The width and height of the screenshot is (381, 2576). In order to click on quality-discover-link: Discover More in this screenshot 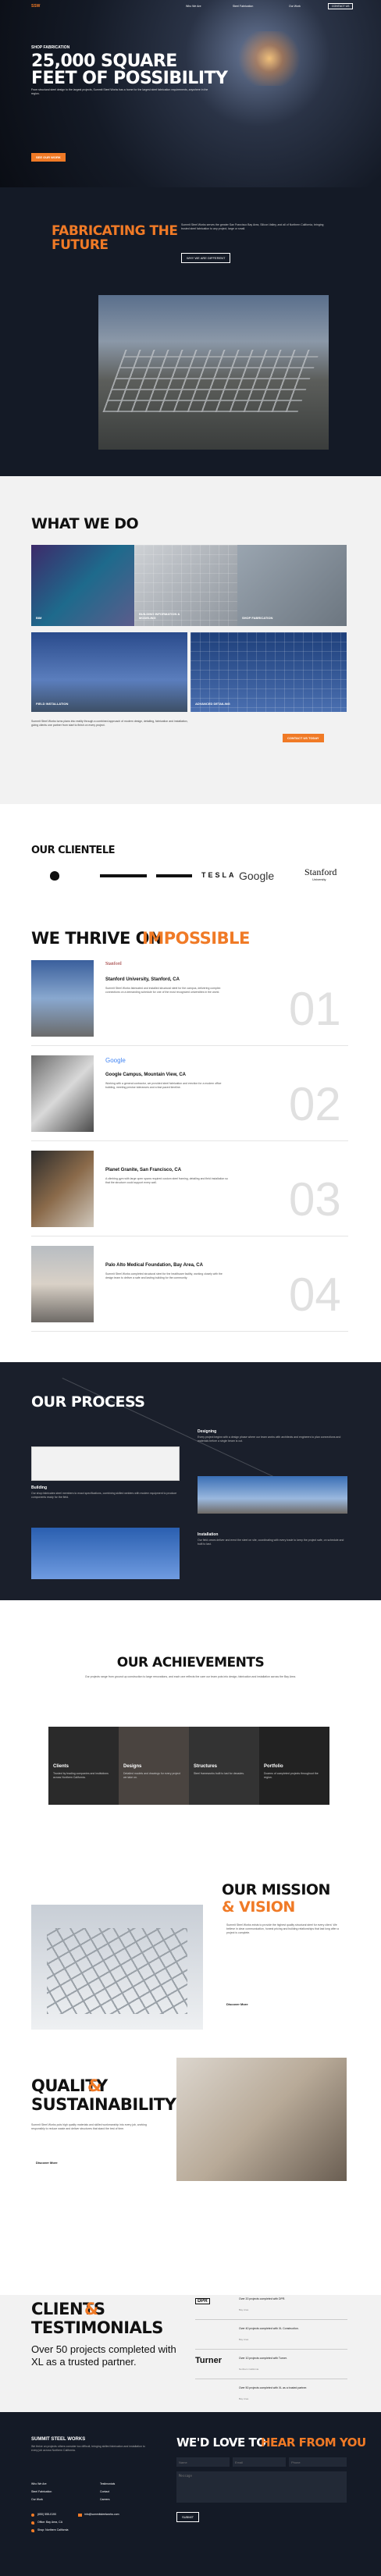, I will do `click(47, 2163)`.